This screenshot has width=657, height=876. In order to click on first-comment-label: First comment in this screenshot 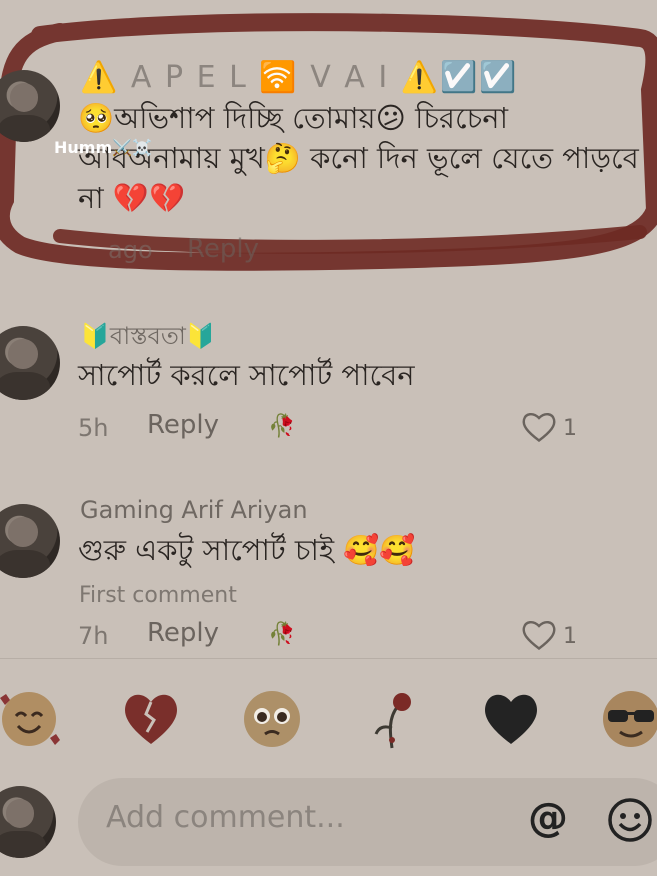, I will do `click(158, 595)`.